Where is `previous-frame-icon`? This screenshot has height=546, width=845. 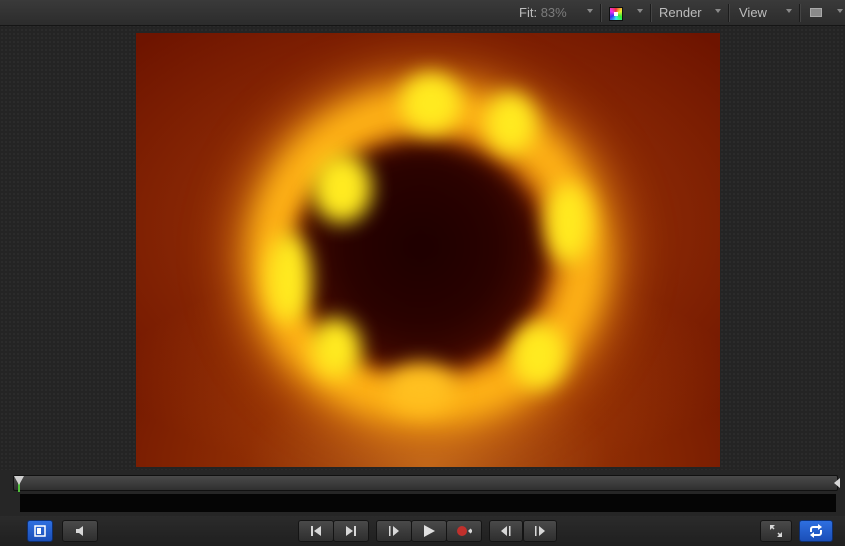
previous-frame-icon is located at coordinates (506, 531).